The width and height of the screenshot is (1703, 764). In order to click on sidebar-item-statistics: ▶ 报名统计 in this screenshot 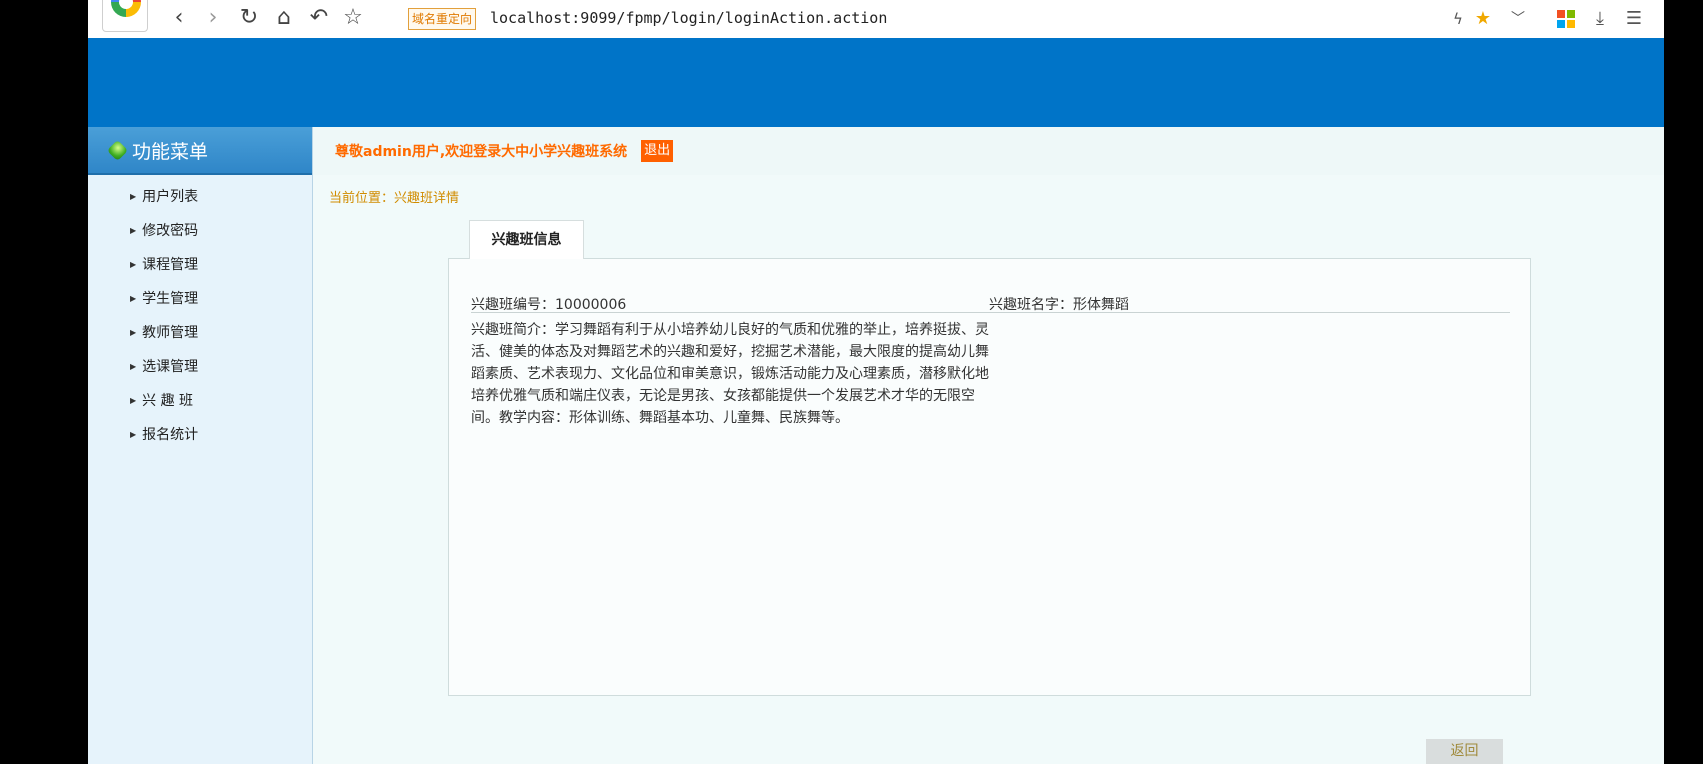, I will do `click(200, 434)`.